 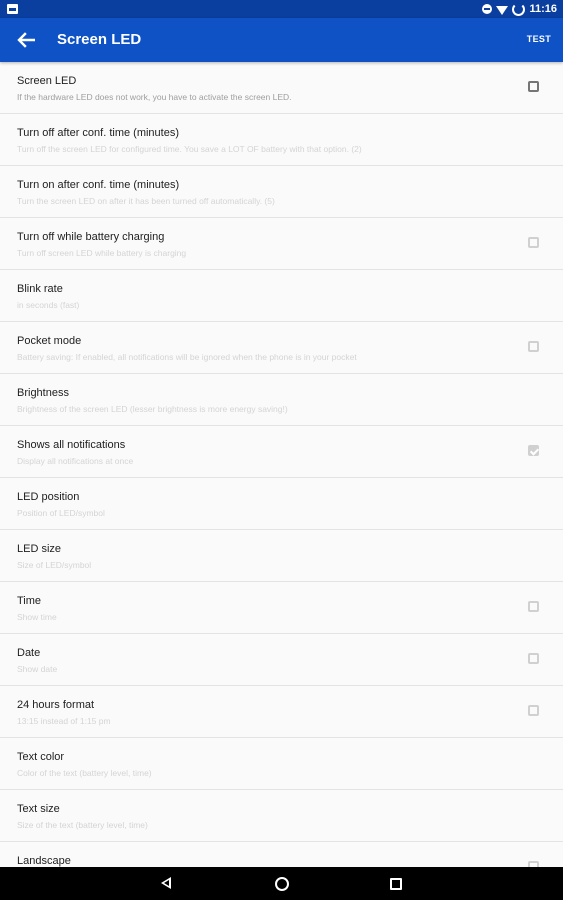 I want to click on setting-summary: Show date, so click(x=37, y=669).